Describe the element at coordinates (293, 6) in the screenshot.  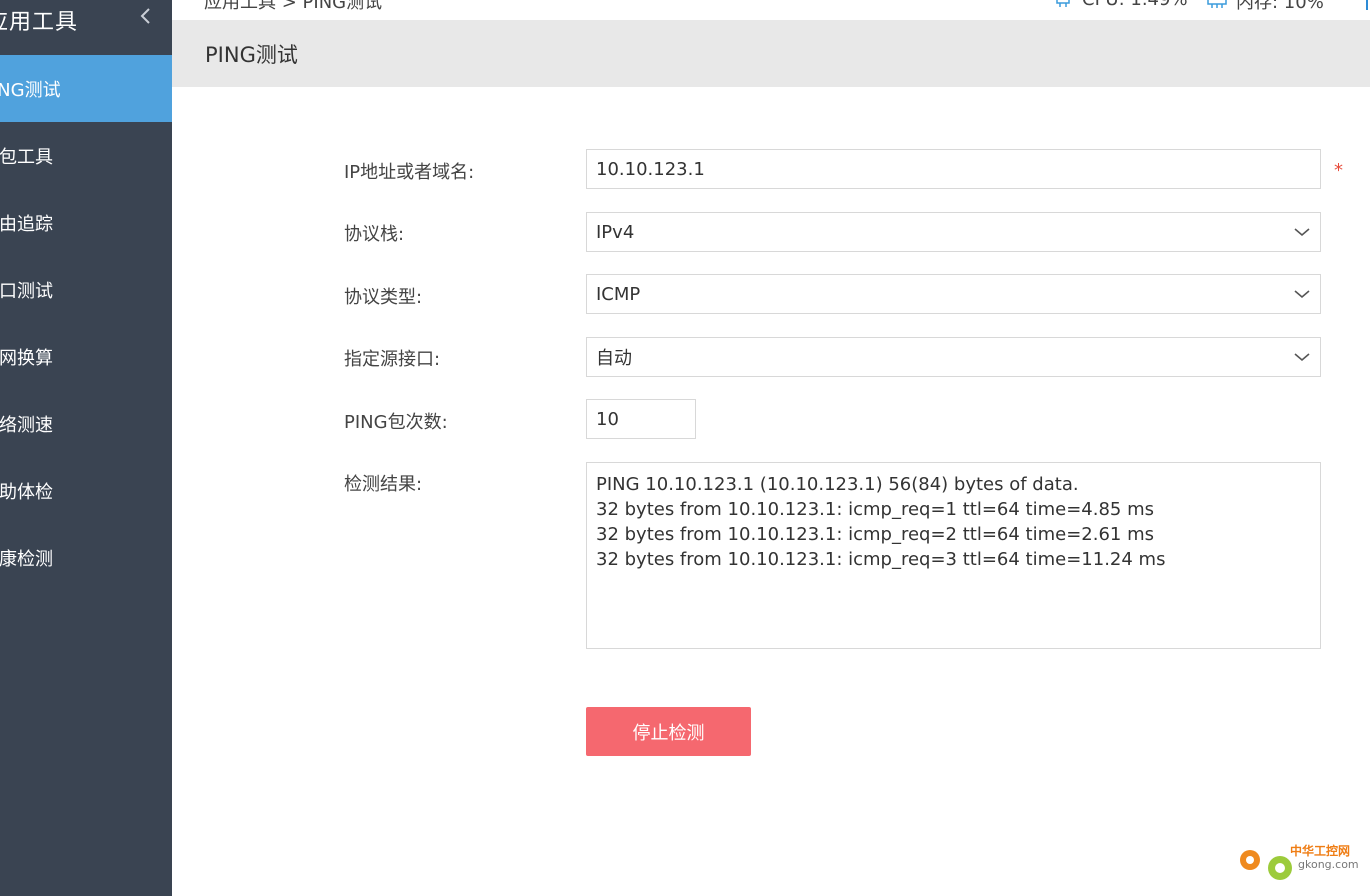
I see `breadcrumb: 应用工具 > PING测试` at that location.